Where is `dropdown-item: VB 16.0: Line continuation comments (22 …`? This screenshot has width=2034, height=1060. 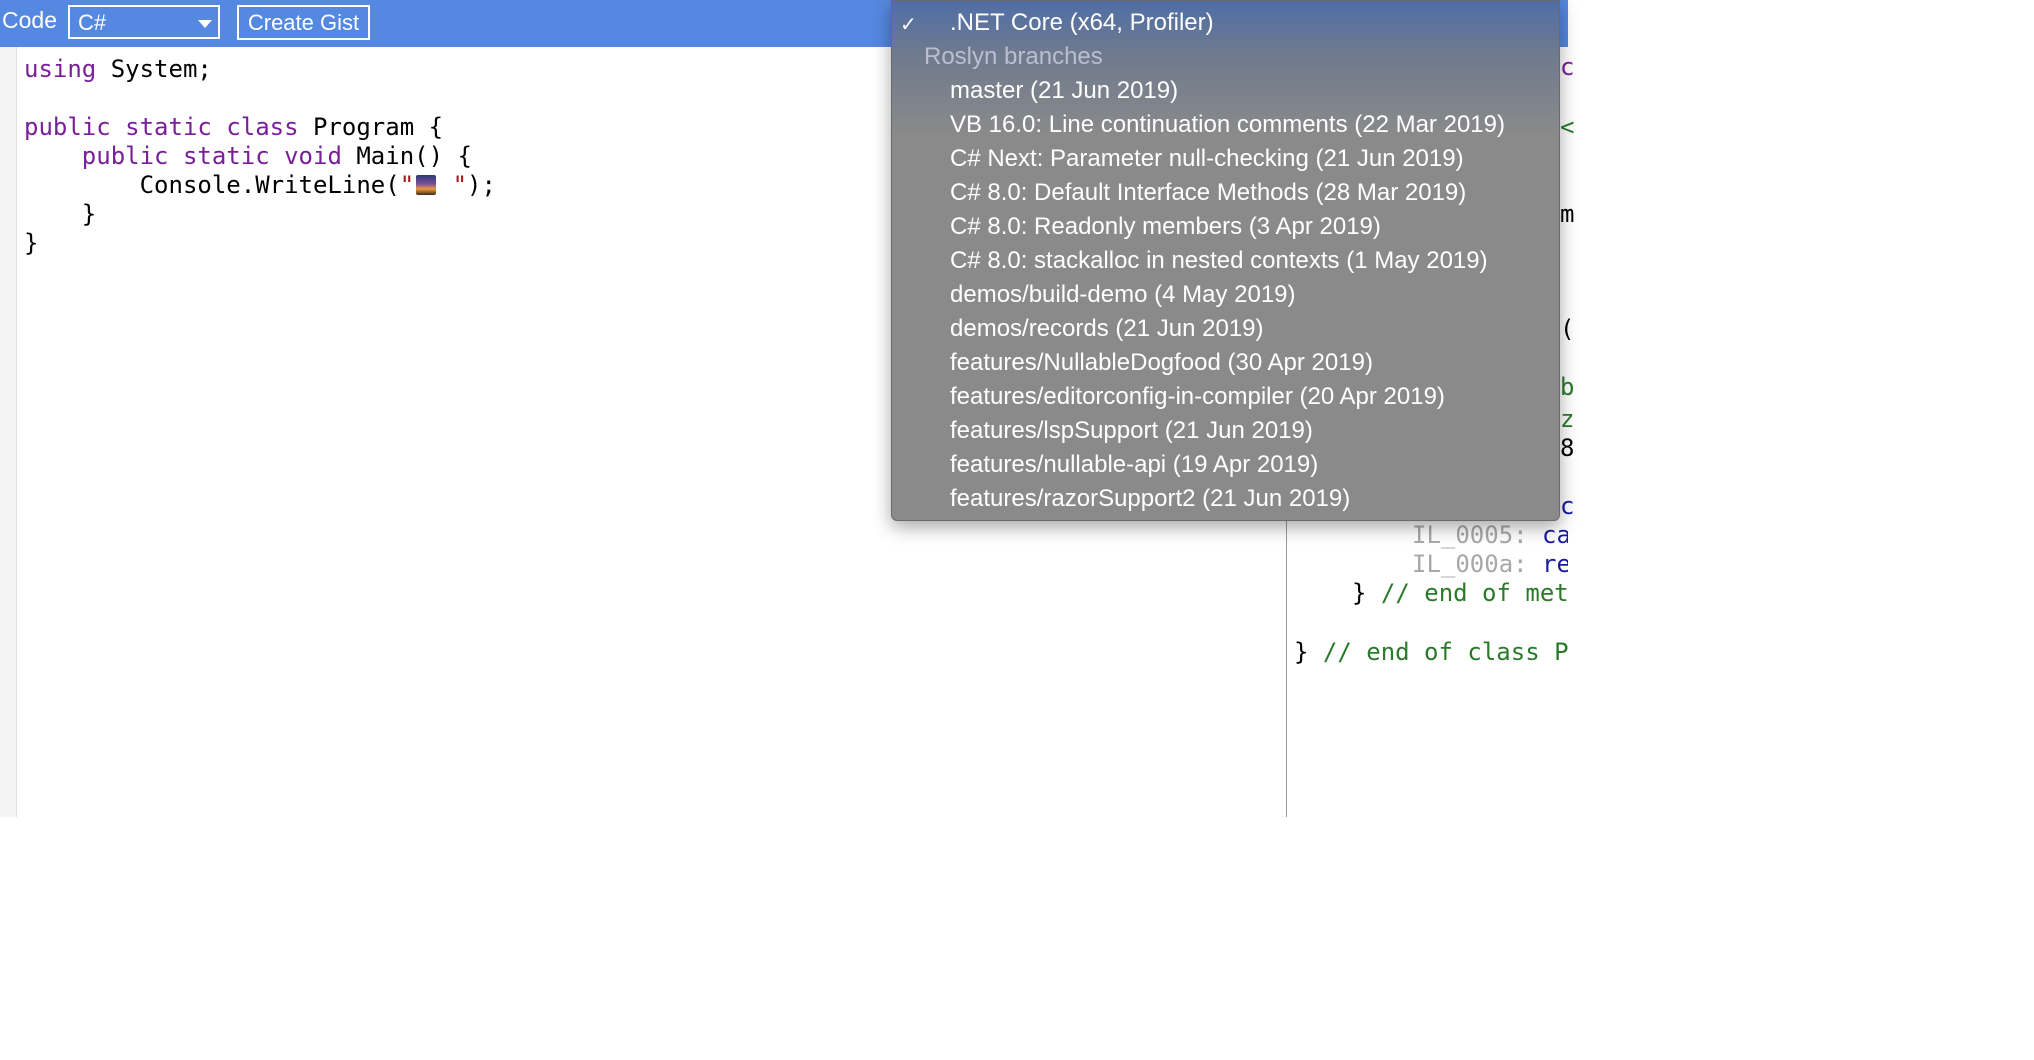
dropdown-item: VB 16.0: Line continuation comments (22 … is located at coordinates (1227, 125).